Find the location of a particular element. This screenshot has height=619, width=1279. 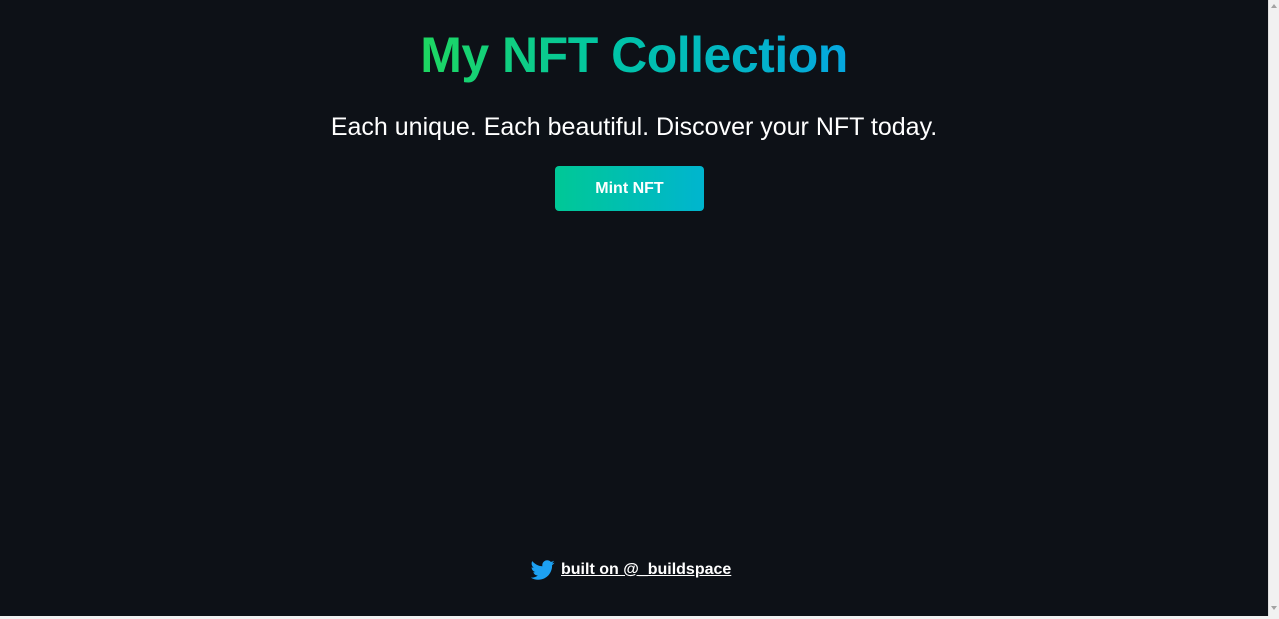

vertical-scrollbar is located at coordinates (1273, 308).